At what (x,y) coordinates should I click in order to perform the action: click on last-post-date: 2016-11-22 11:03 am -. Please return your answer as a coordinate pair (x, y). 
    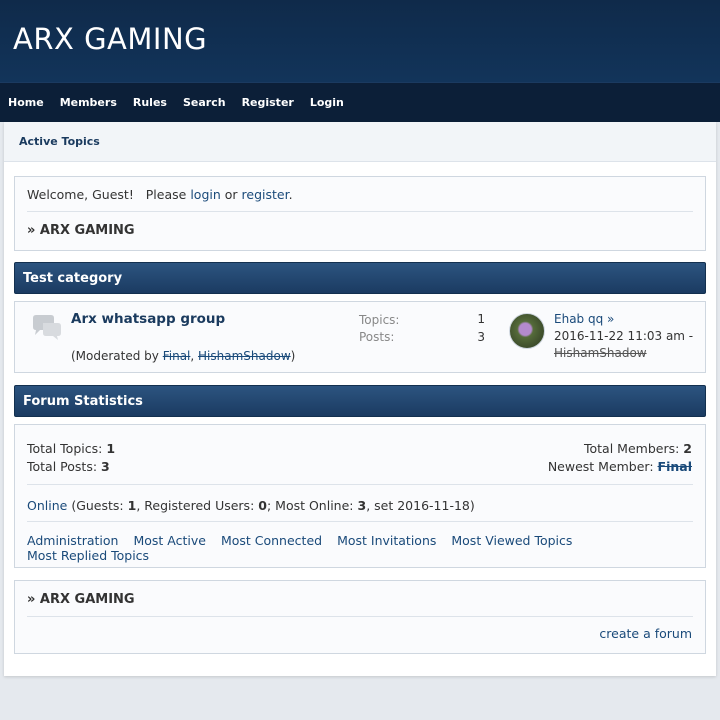
    Looking at the image, I should click on (624, 336).